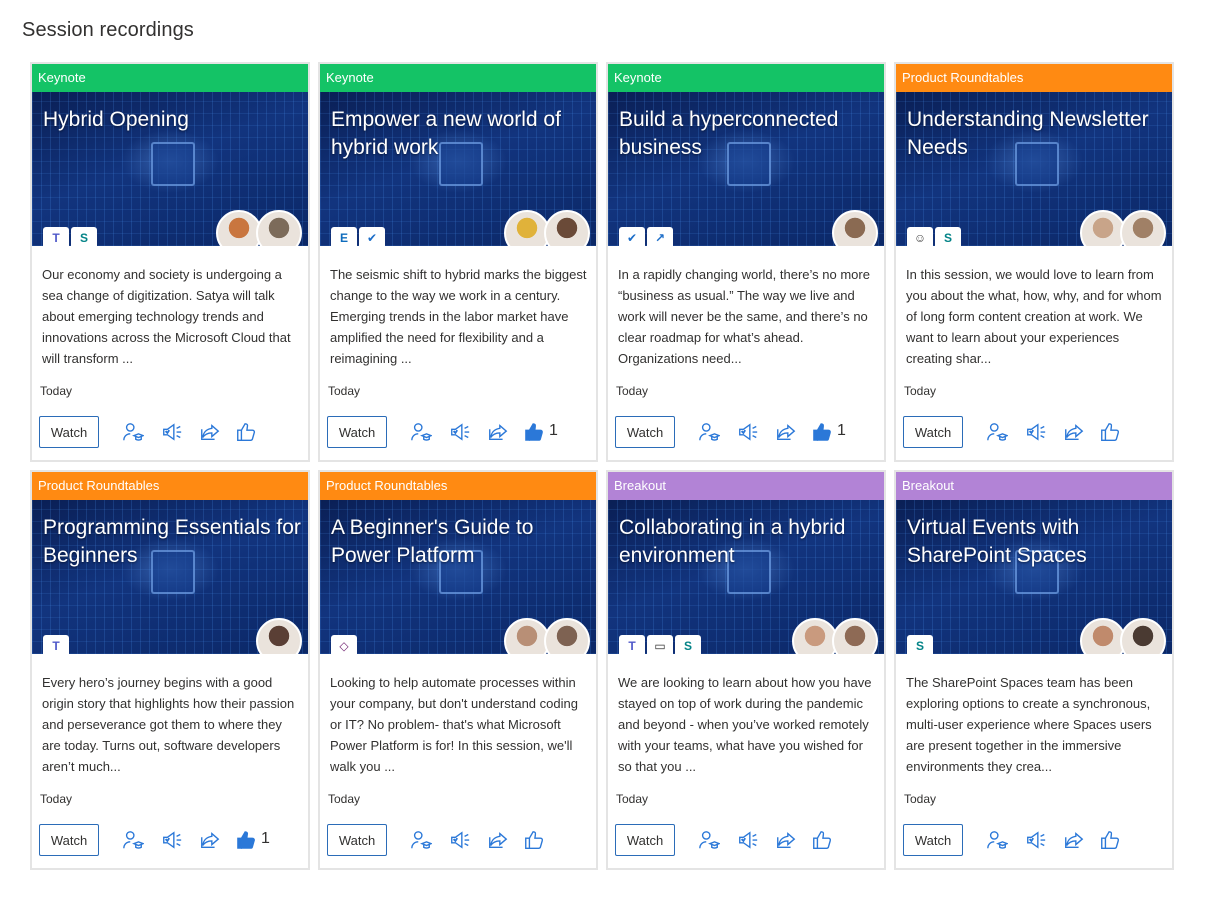 The height and width of the screenshot is (901, 1212). Describe the element at coordinates (660, 236) in the screenshot. I see `analytics-icon: ↗` at that location.